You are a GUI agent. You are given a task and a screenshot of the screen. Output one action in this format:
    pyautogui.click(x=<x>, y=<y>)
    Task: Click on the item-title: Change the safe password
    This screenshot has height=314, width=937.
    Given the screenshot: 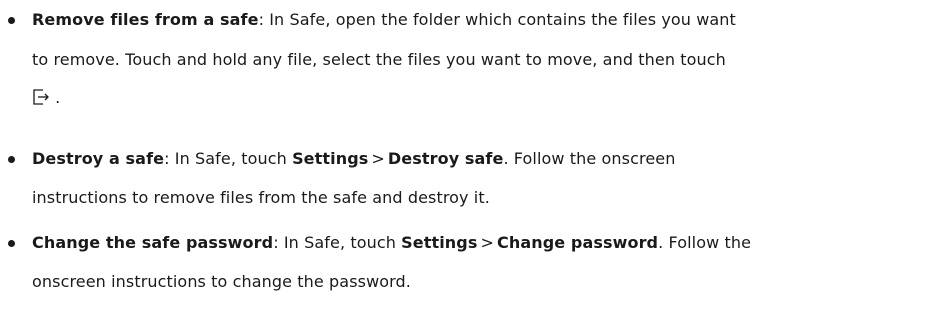 What is the action you would take?
    pyautogui.click(x=153, y=242)
    